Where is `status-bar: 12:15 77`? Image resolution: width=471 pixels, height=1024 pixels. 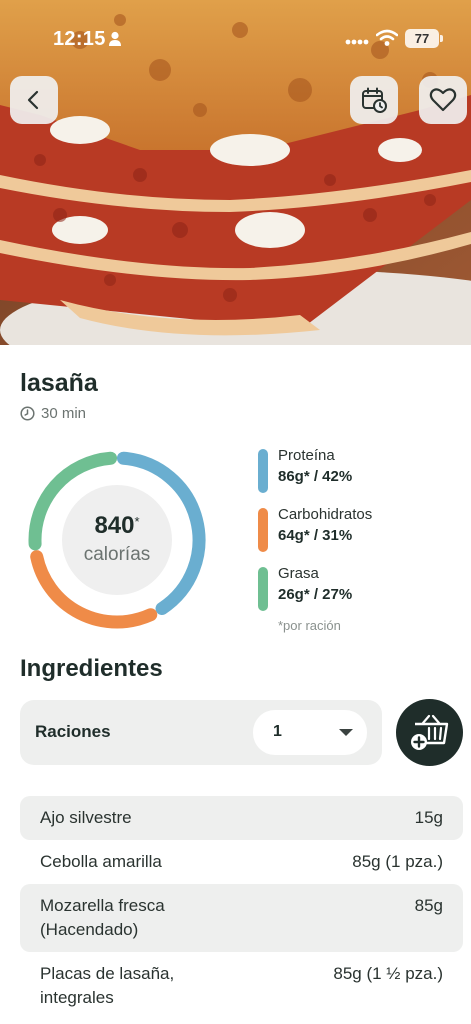 status-bar: 12:15 77 is located at coordinates (235, 40).